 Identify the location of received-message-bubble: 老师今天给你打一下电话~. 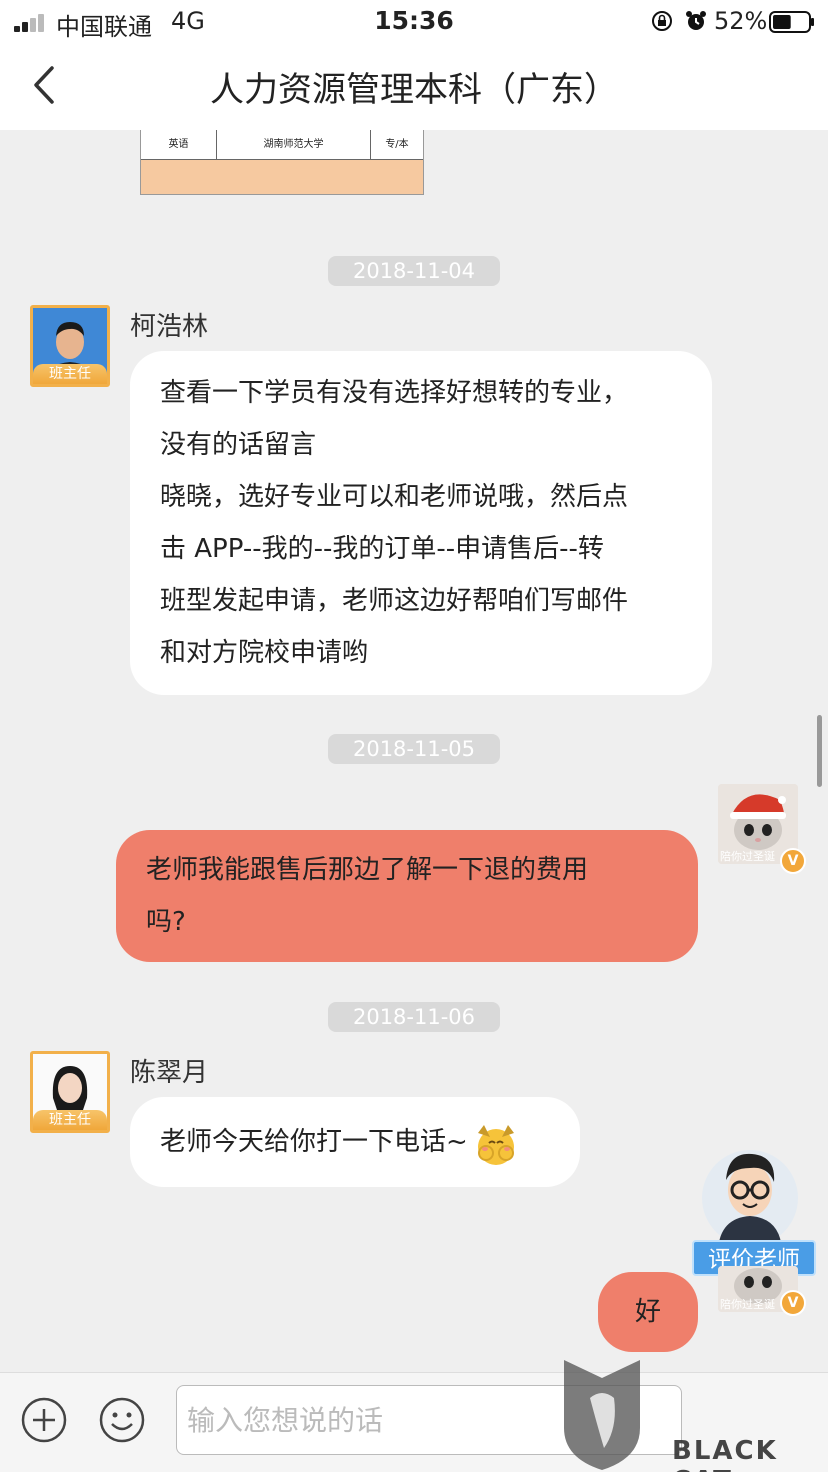
(355, 1142).